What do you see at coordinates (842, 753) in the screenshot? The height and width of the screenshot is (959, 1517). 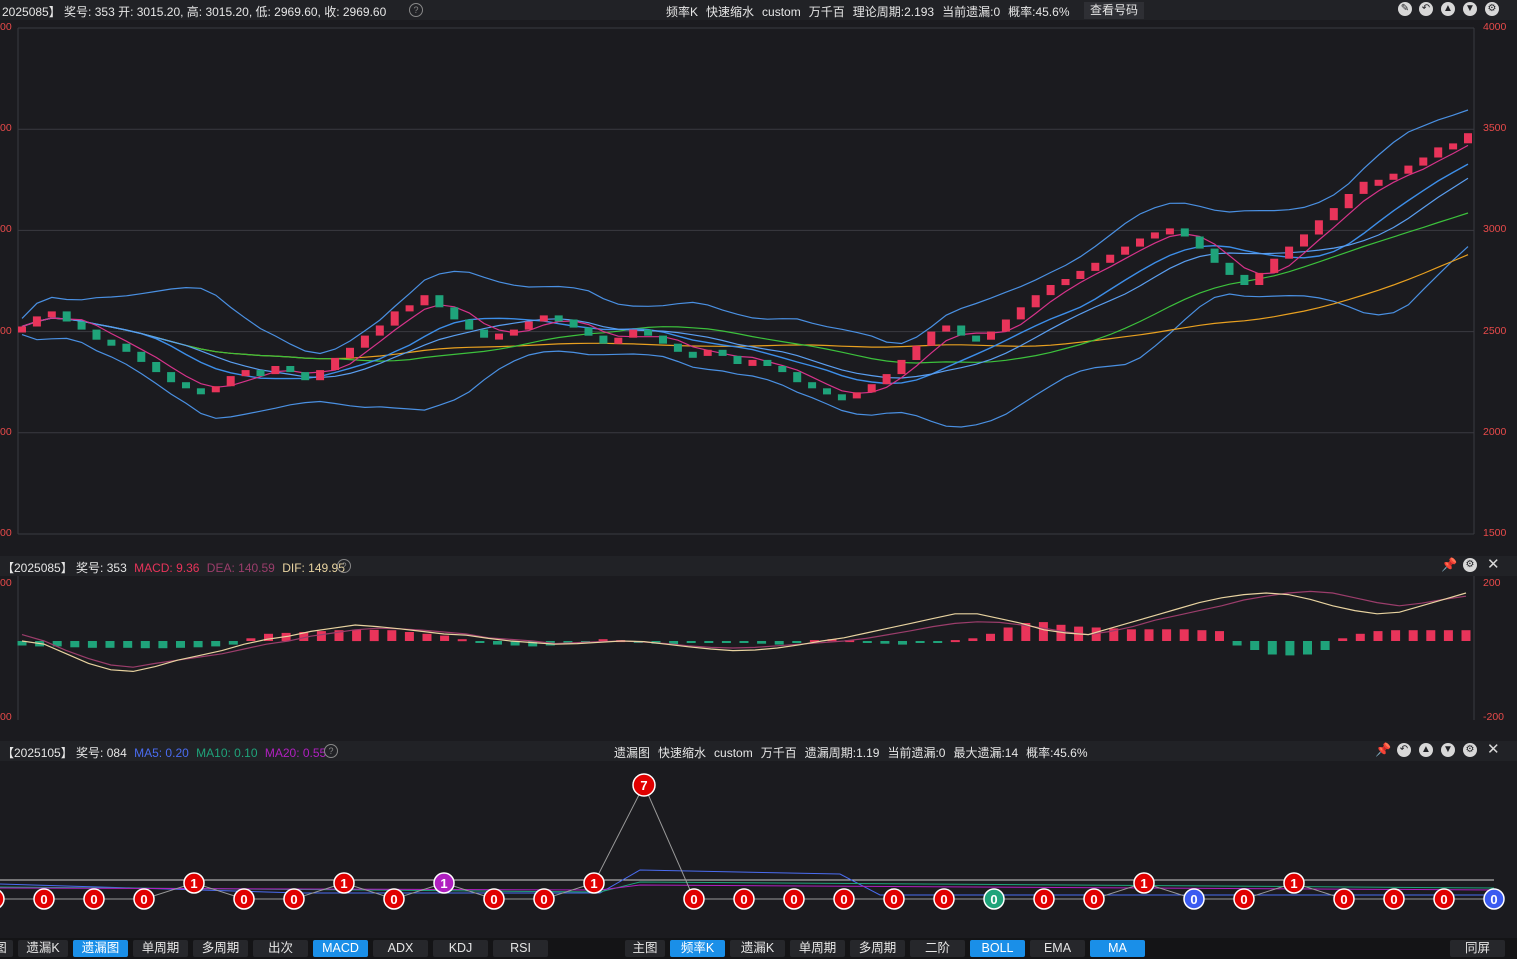 I see `miss-header-item-4: 遗漏周期:1.19` at bounding box center [842, 753].